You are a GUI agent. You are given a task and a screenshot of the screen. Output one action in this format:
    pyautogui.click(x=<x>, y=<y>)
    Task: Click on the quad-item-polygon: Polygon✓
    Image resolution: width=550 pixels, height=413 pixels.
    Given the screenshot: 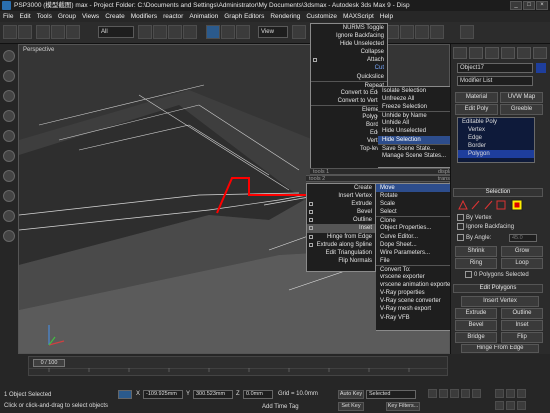 What is the action you would take?
    pyautogui.click(x=350, y=117)
    